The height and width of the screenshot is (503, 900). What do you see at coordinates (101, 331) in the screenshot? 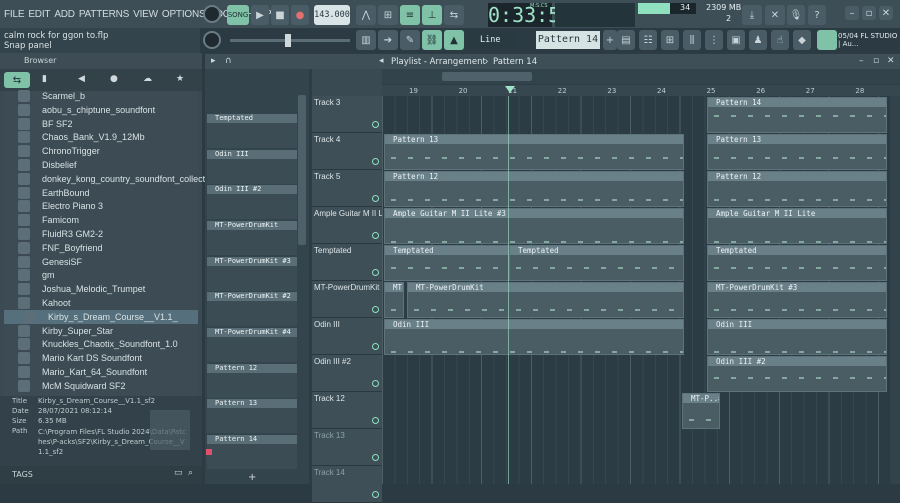
I see `browser-item: Kirby_Super_Star` at bounding box center [101, 331].